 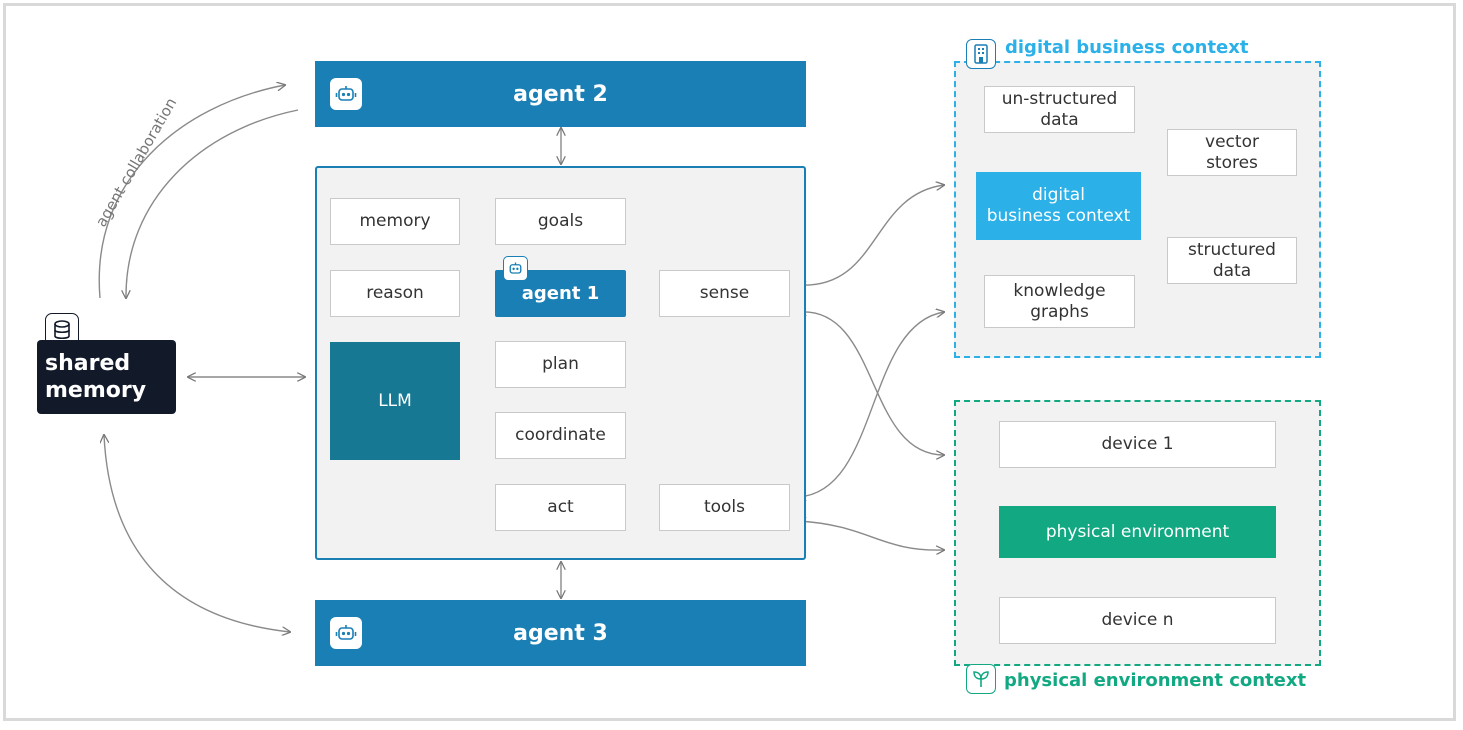 I want to click on knowledge-graphs-box: knowledge graphs, so click(x=1059, y=301).